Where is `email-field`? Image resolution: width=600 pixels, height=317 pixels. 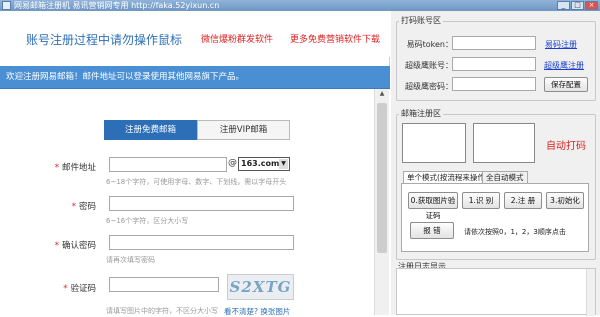
email-field is located at coordinates (168, 164).